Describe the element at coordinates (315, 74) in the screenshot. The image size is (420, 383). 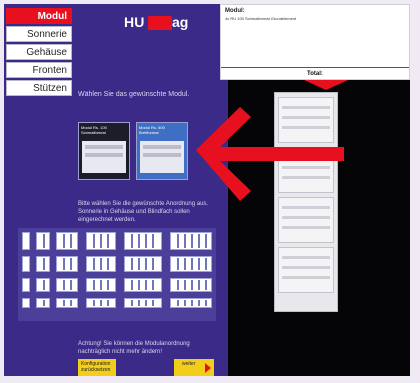
I see `total-label: Total:` at that location.